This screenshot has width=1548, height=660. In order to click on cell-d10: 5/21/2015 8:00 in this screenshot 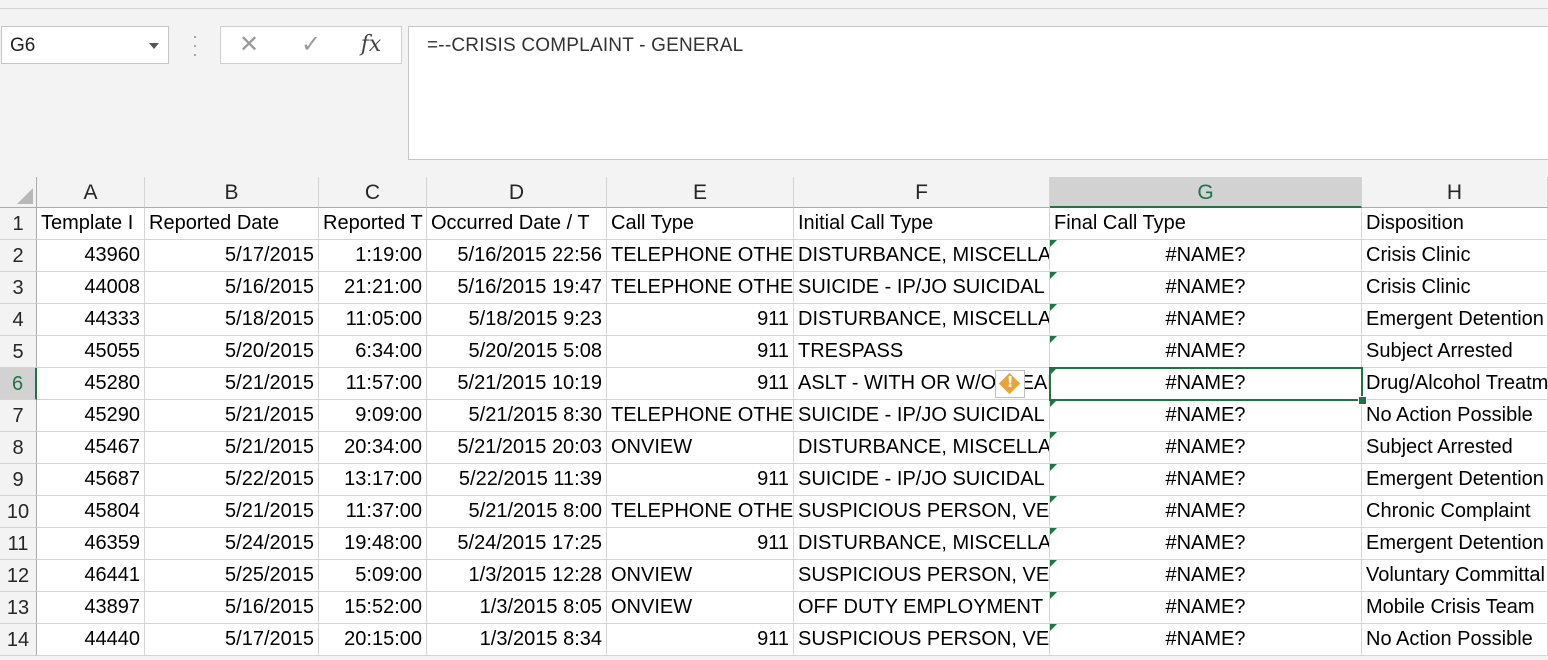, I will do `click(517, 512)`.